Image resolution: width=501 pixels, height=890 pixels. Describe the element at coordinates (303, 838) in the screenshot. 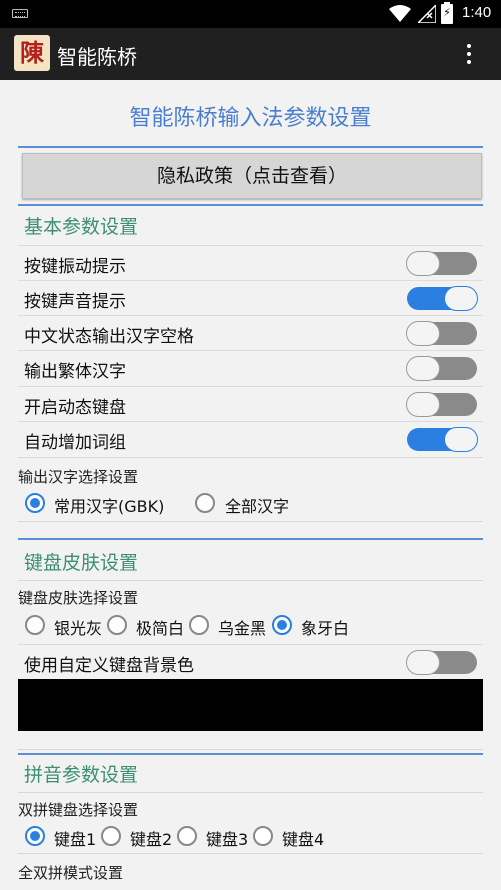

I see `radio-label: 键盘4` at that location.